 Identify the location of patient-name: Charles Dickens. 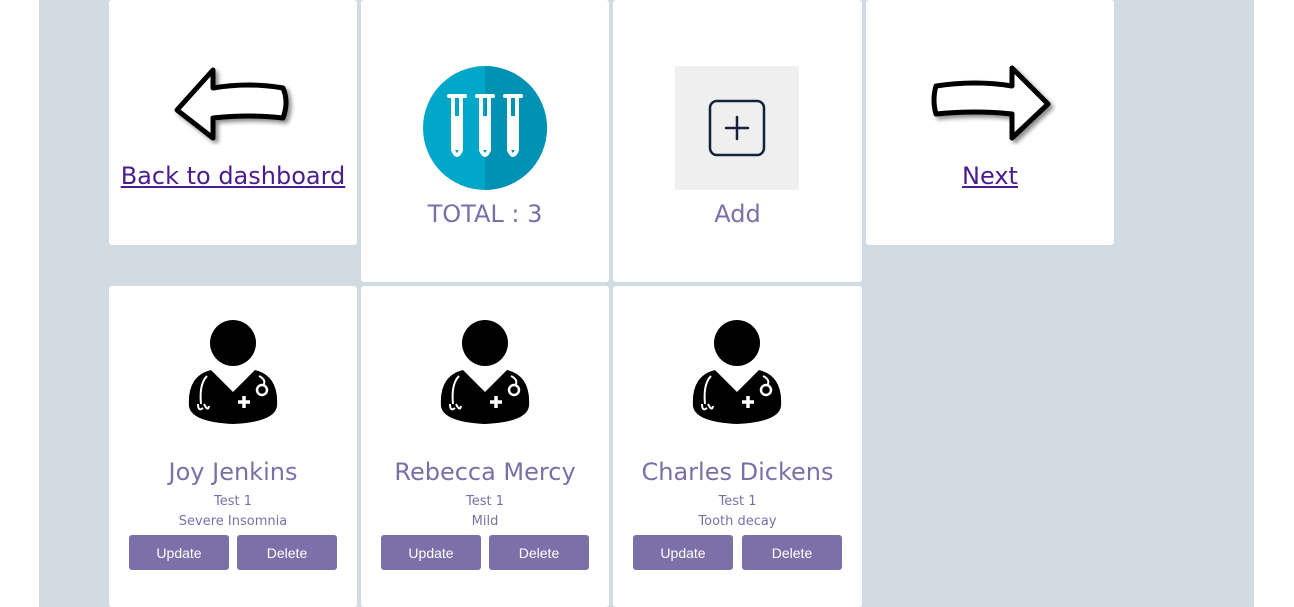
(737, 472).